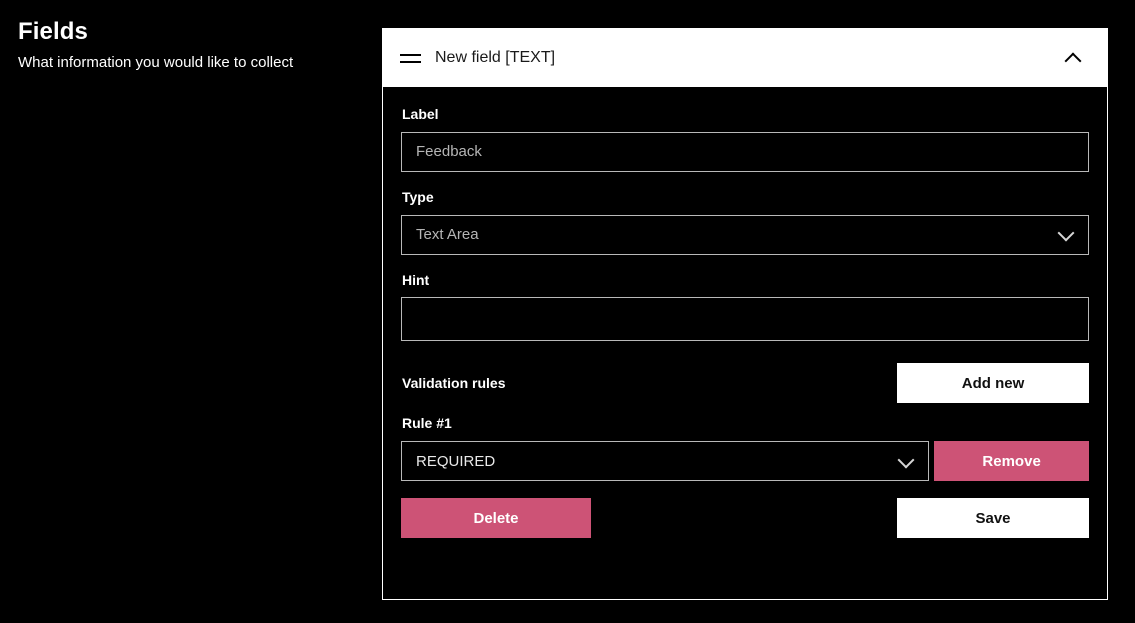 The width and height of the screenshot is (1135, 623). Describe the element at coordinates (53, 31) in the screenshot. I see `page-title: Fields` at that location.